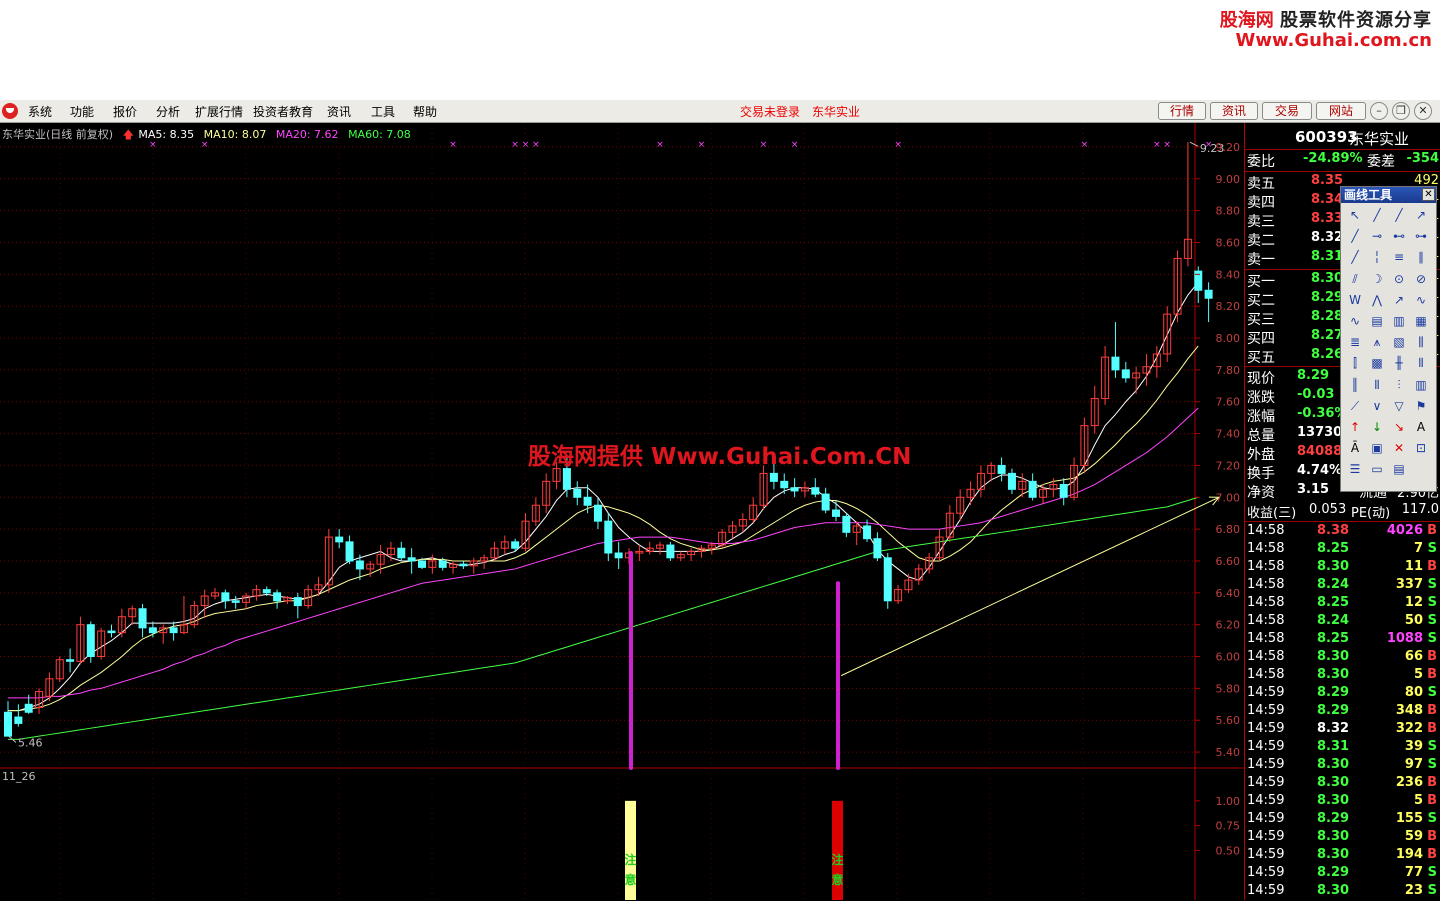 This screenshot has width=1440, height=901. What do you see at coordinates (1421, 363) in the screenshot?
I see `tool-cycle-icon: ⫴` at bounding box center [1421, 363].